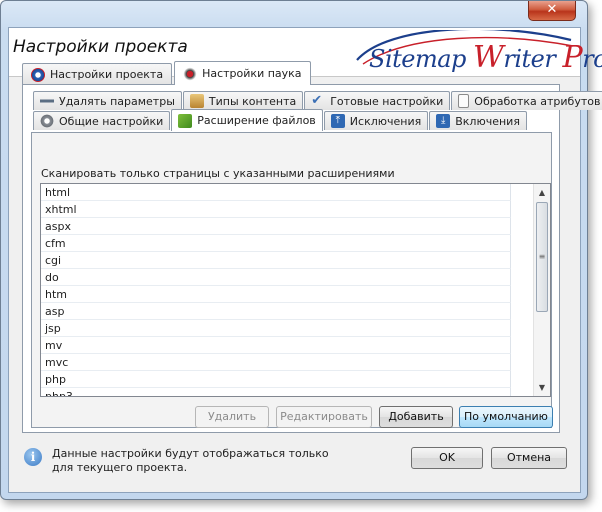 Image resolution: width=602 pixels, height=512 pixels. I want to click on list-item: asp, so click(276, 311).